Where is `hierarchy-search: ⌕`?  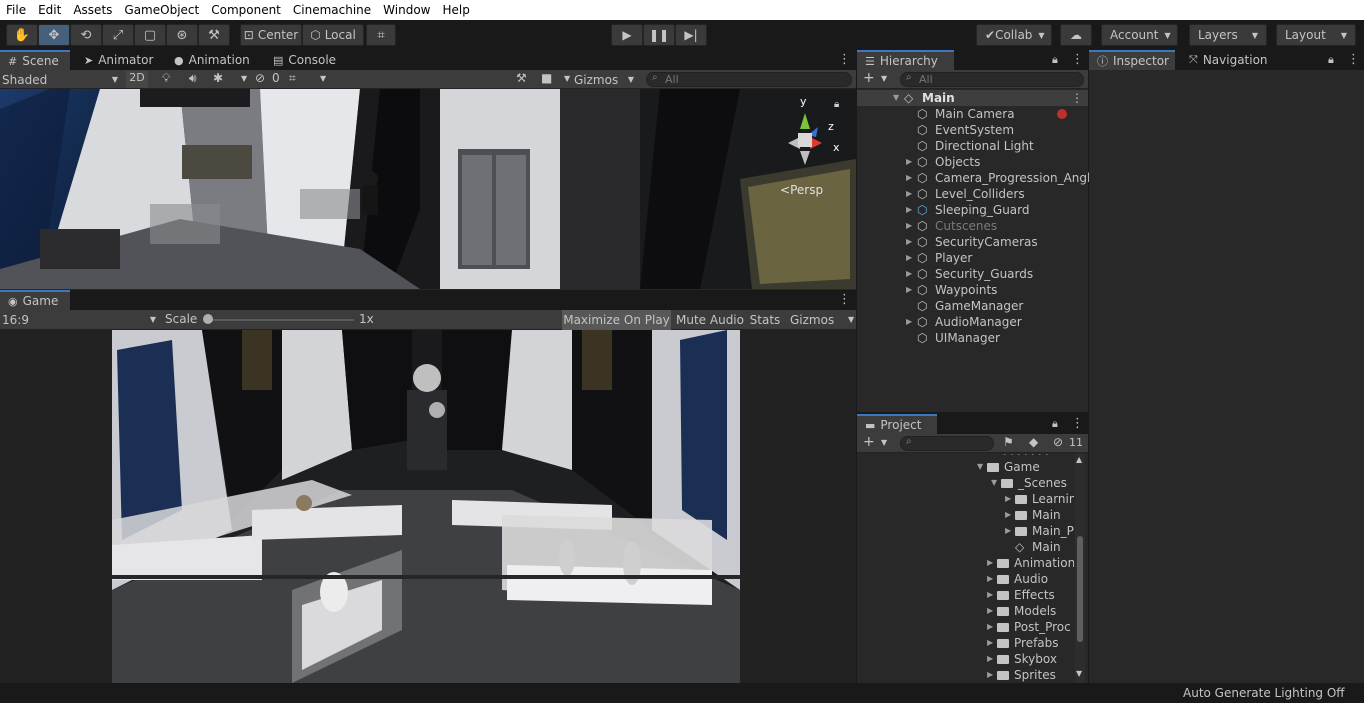
hierarchy-search: ⌕ is located at coordinates (992, 79).